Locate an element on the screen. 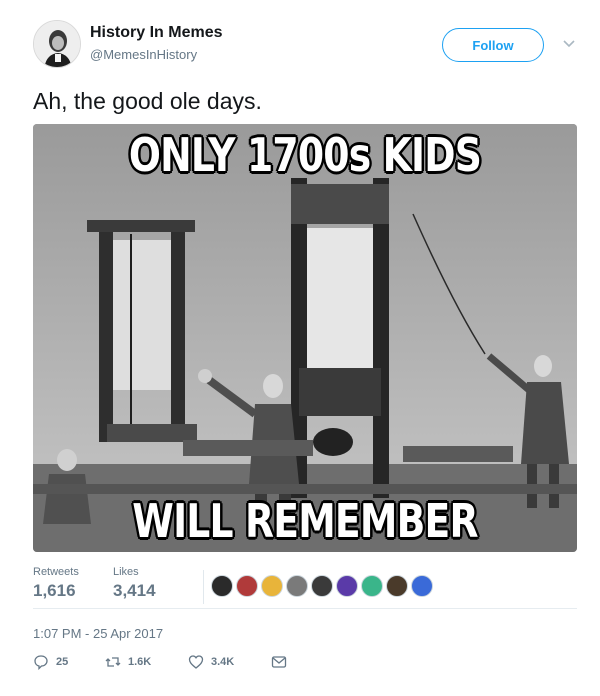 This screenshot has height=696, width=600. tweet-header: History In Memes @MemesInHistory Follow is located at coordinates (300, 40).